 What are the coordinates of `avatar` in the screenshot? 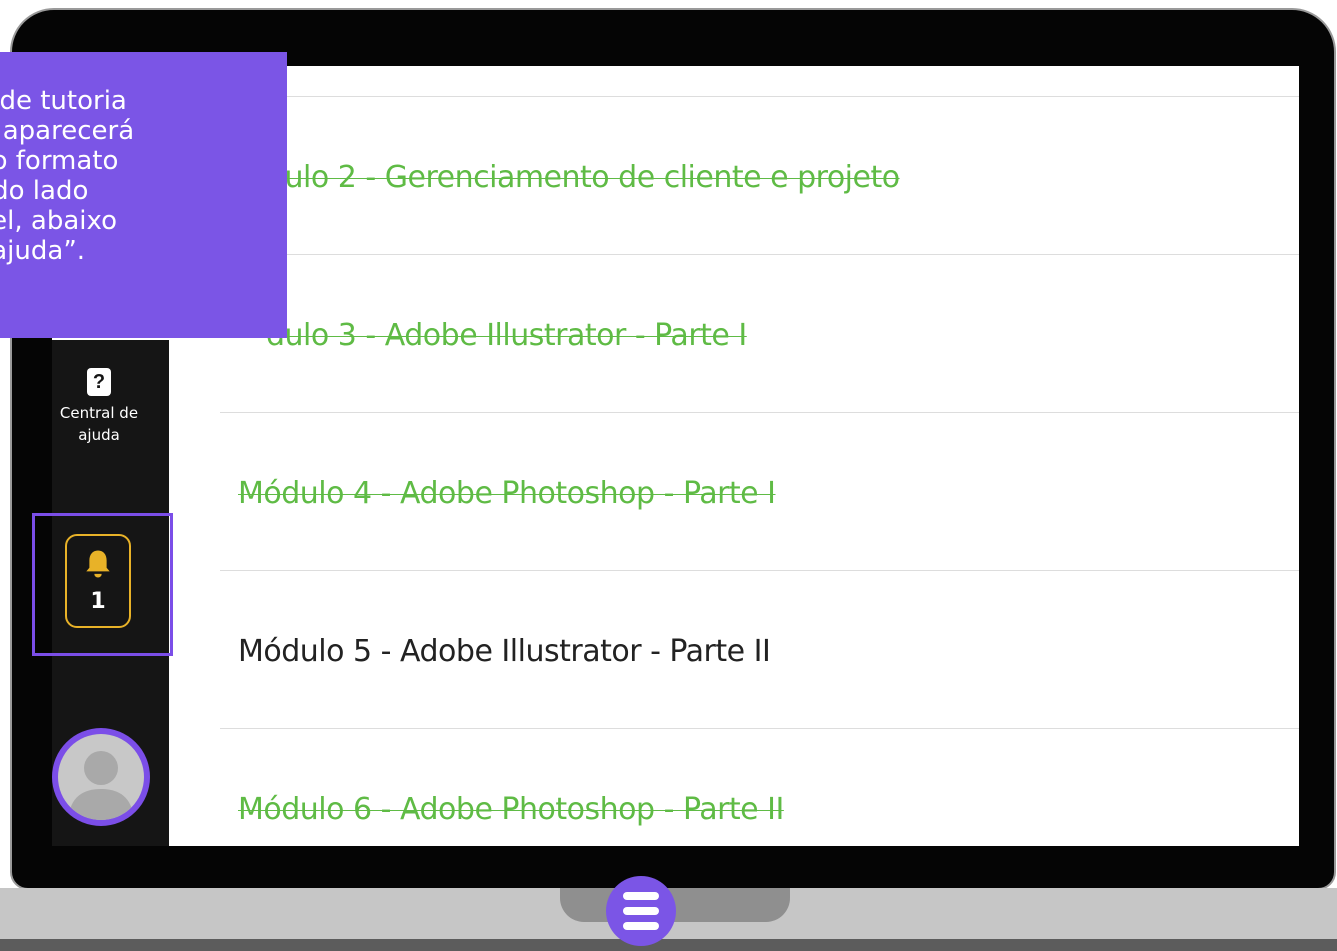 It's located at (101, 777).